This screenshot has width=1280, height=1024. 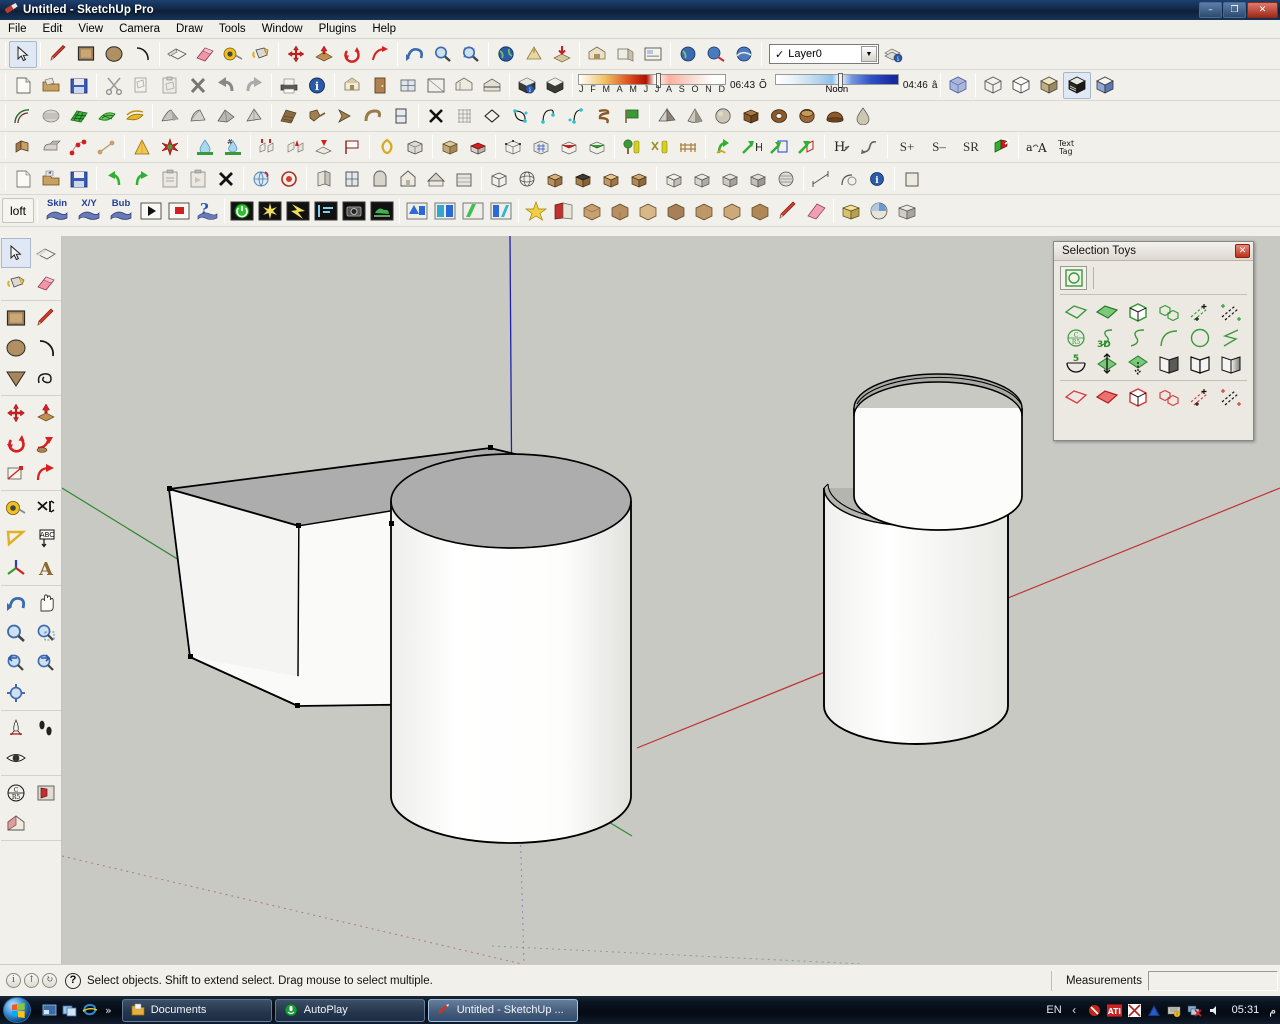 What do you see at coordinates (53, 29) in the screenshot?
I see `menu-edit: Edit` at bounding box center [53, 29].